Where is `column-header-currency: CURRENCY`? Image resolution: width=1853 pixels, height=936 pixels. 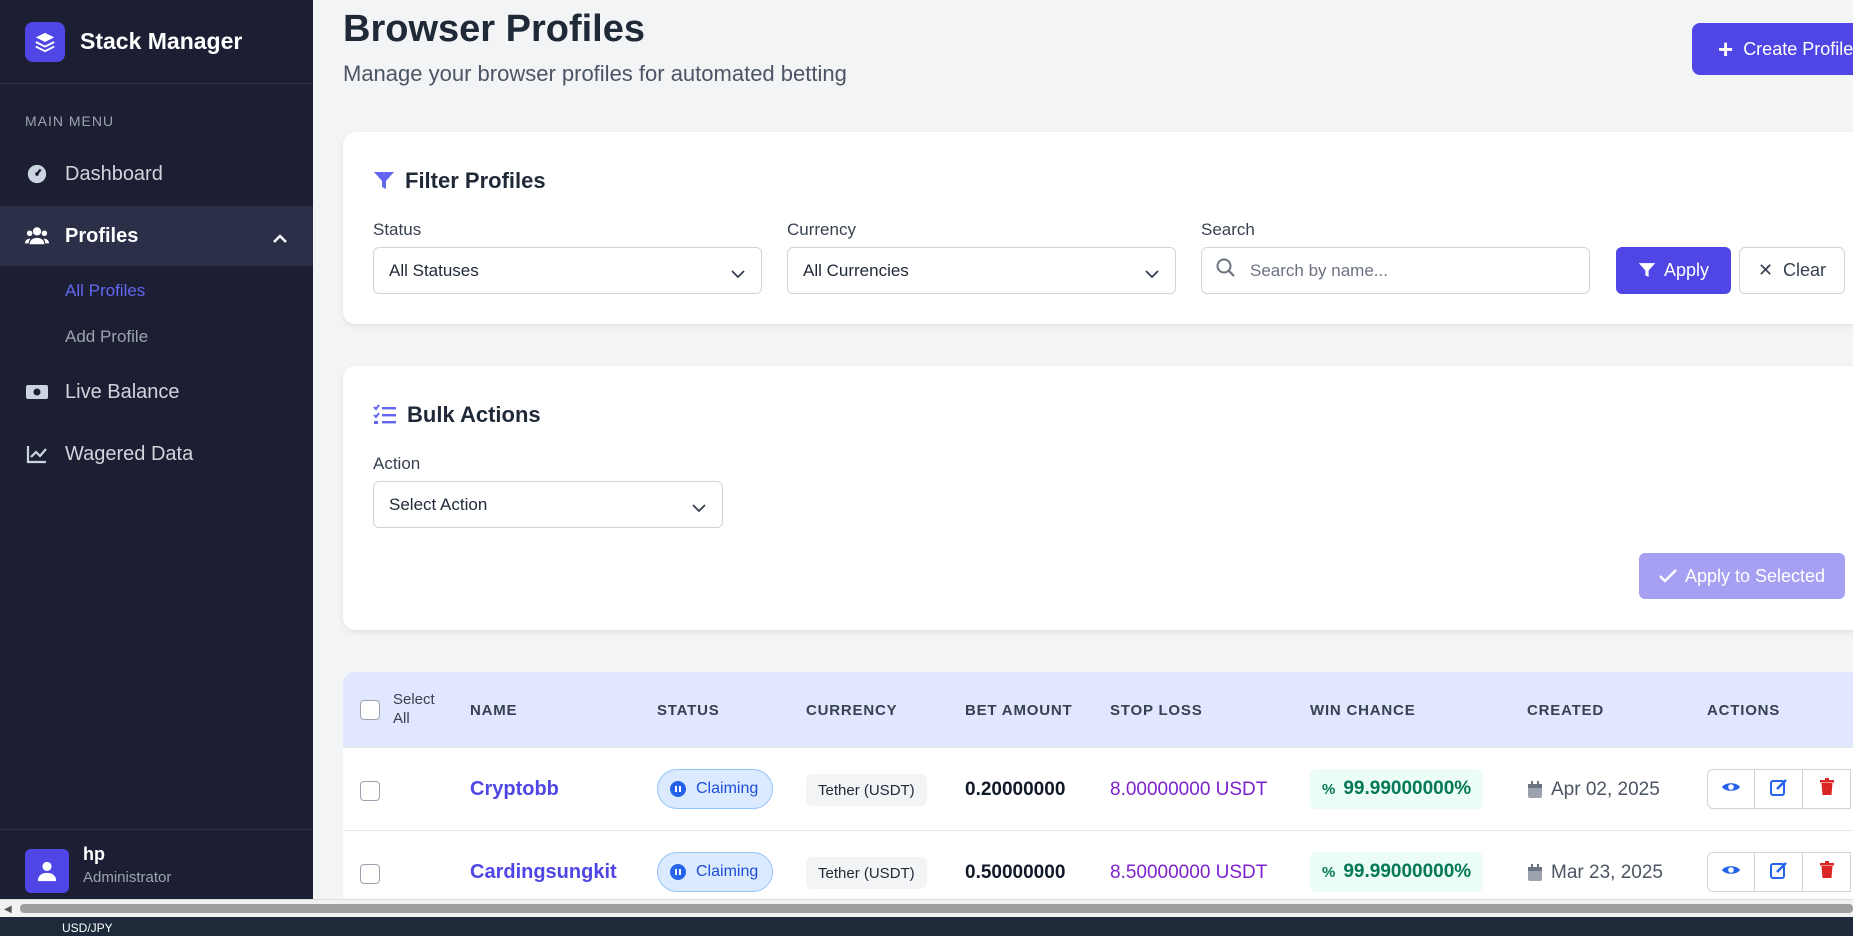
column-header-currency: CURRENCY is located at coordinates (851, 710).